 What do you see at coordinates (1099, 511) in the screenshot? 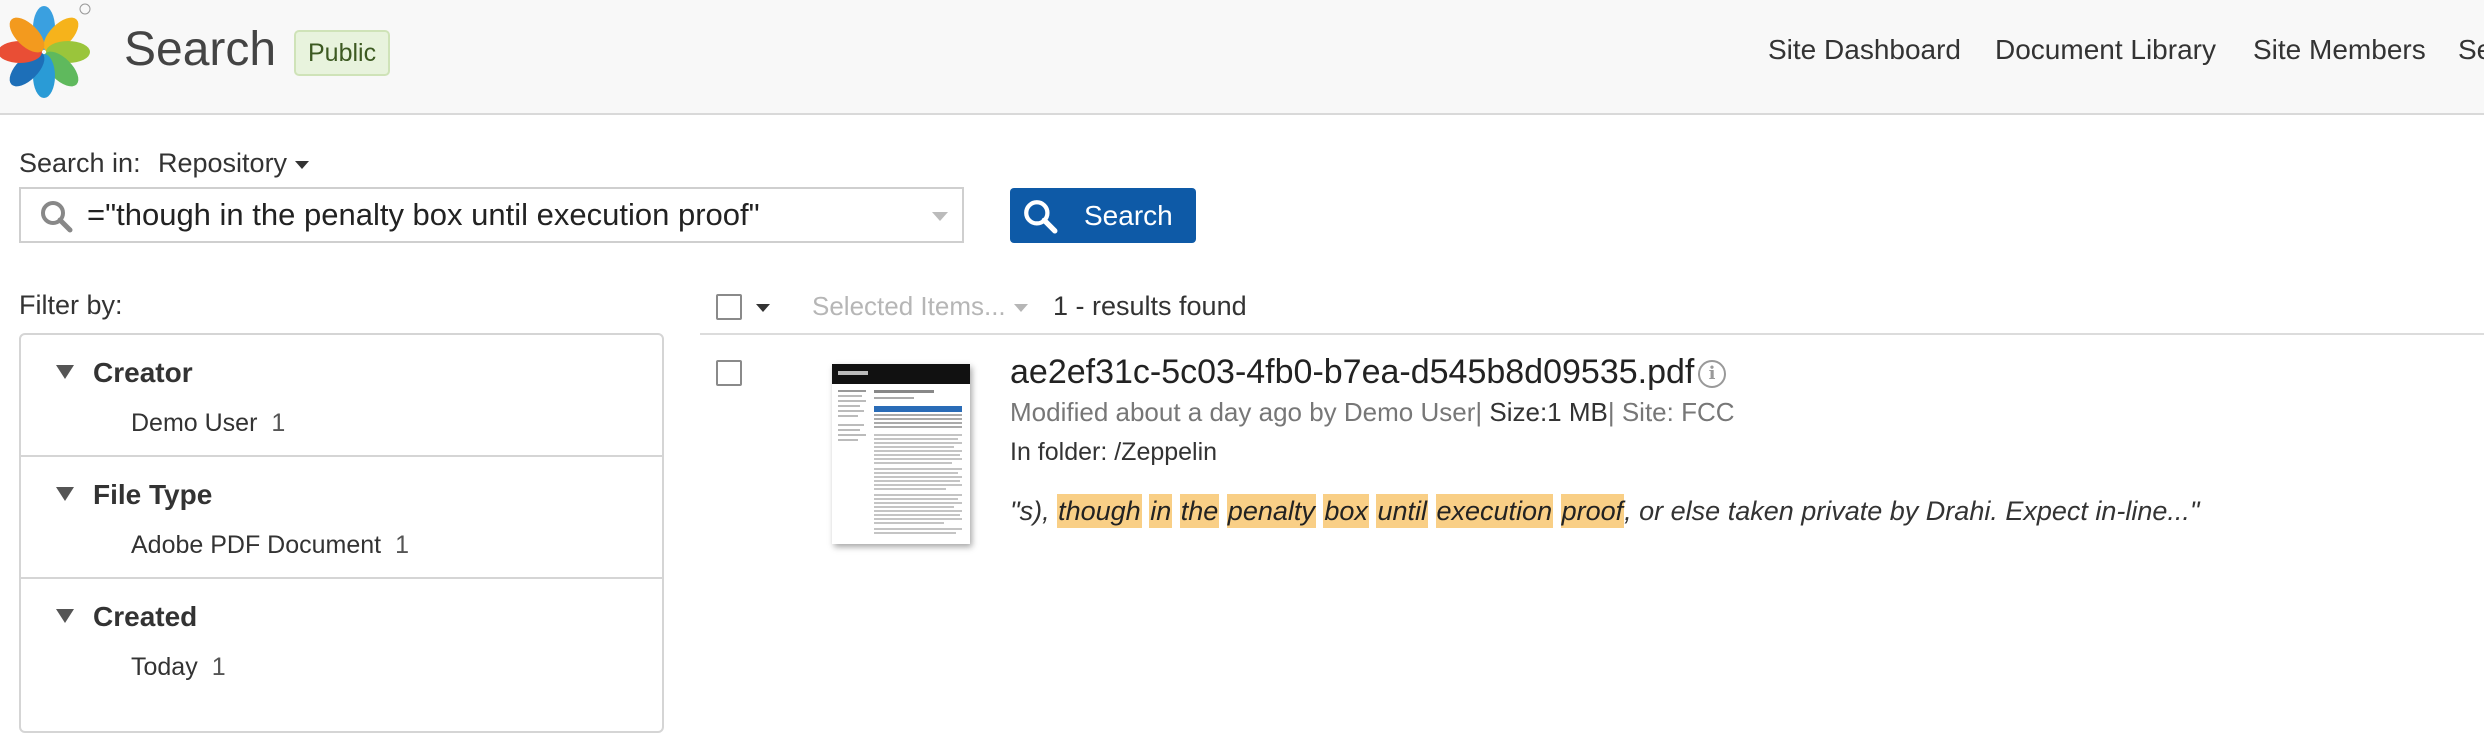
I see `snippet-highlight-term: though` at bounding box center [1099, 511].